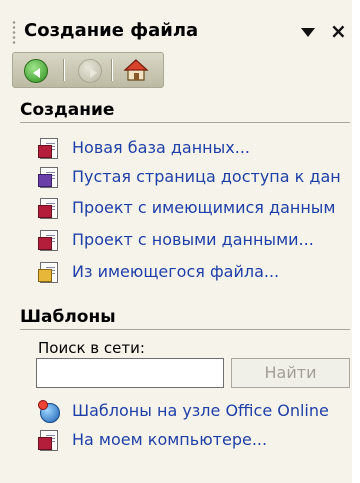 The height and width of the screenshot is (483, 360). I want to click on create-section-heading: Создание, so click(67, 110).